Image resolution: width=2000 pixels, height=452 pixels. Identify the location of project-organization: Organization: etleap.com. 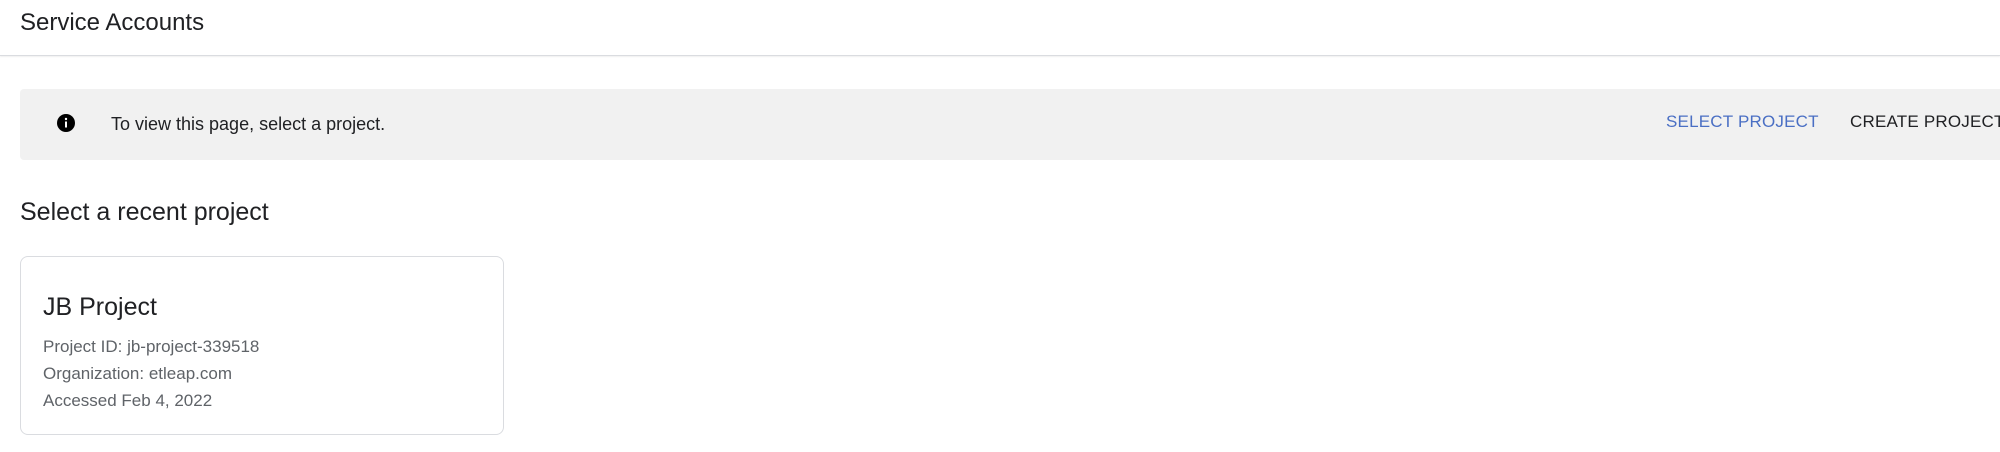
(137, 373).